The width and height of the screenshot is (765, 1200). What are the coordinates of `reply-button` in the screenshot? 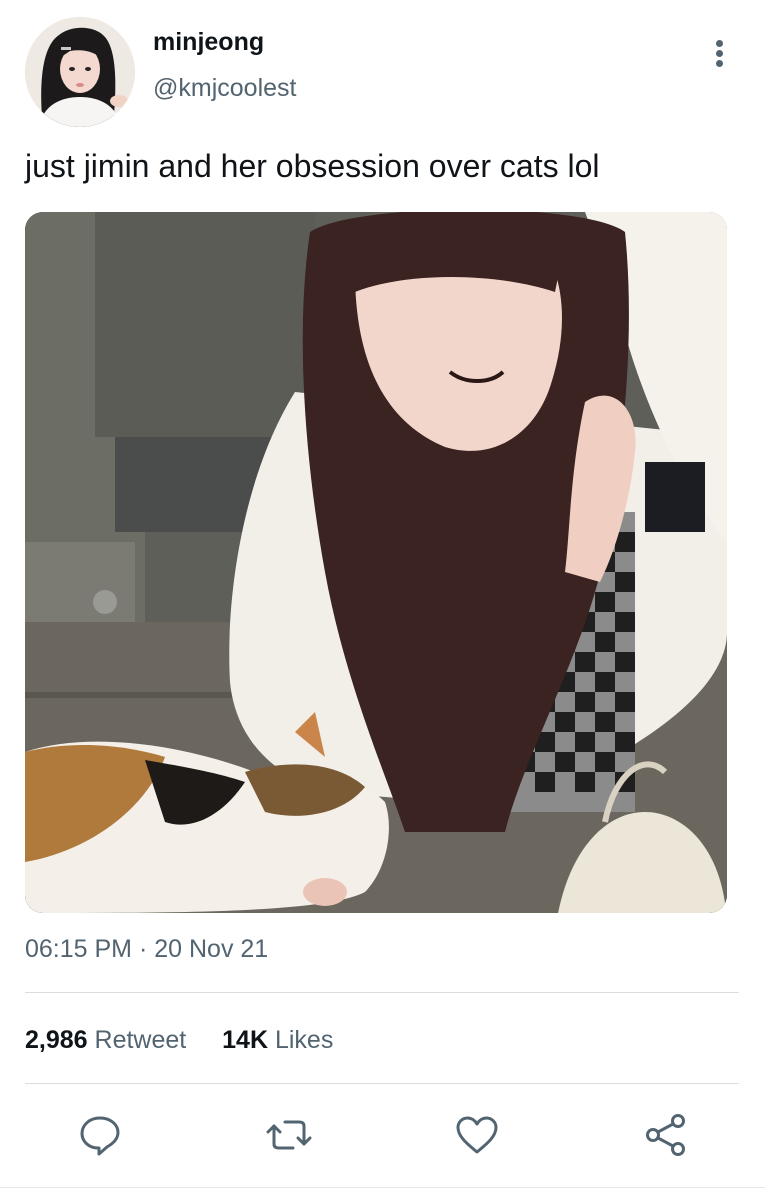 It's located at (100, 1135).